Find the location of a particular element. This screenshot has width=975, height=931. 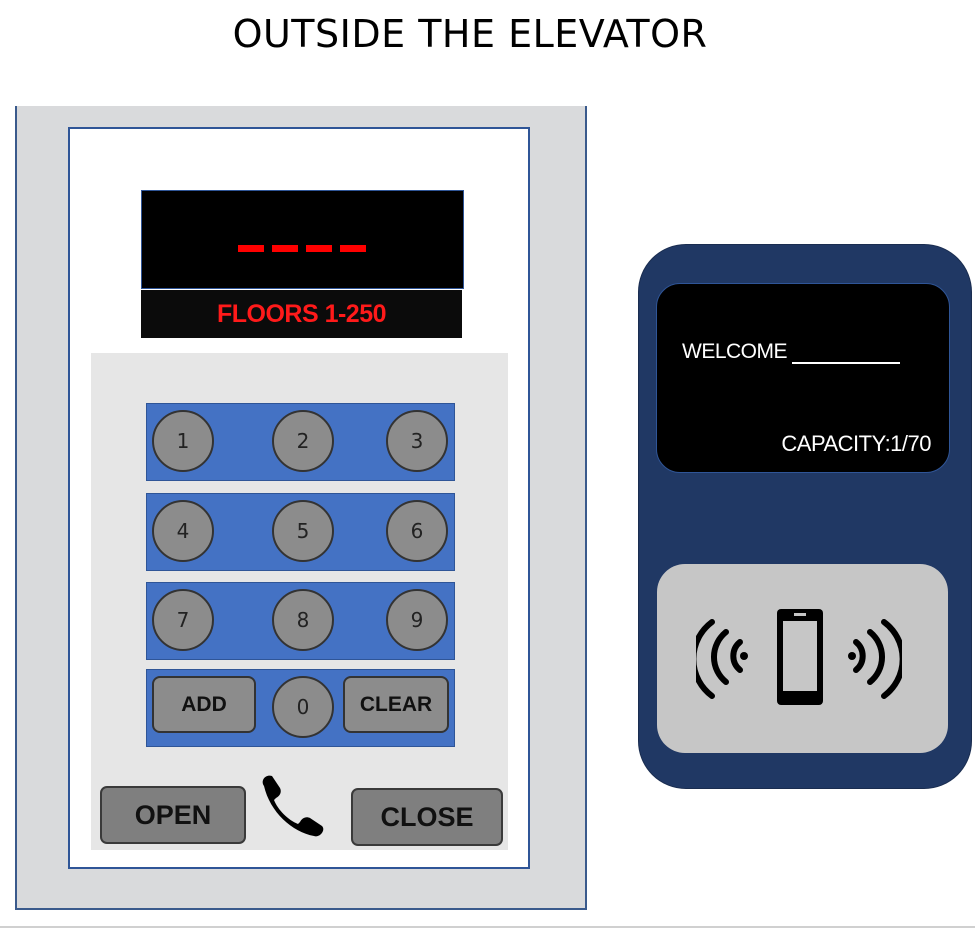

clear-button: CLEAR is located at coordinates (396, 704).